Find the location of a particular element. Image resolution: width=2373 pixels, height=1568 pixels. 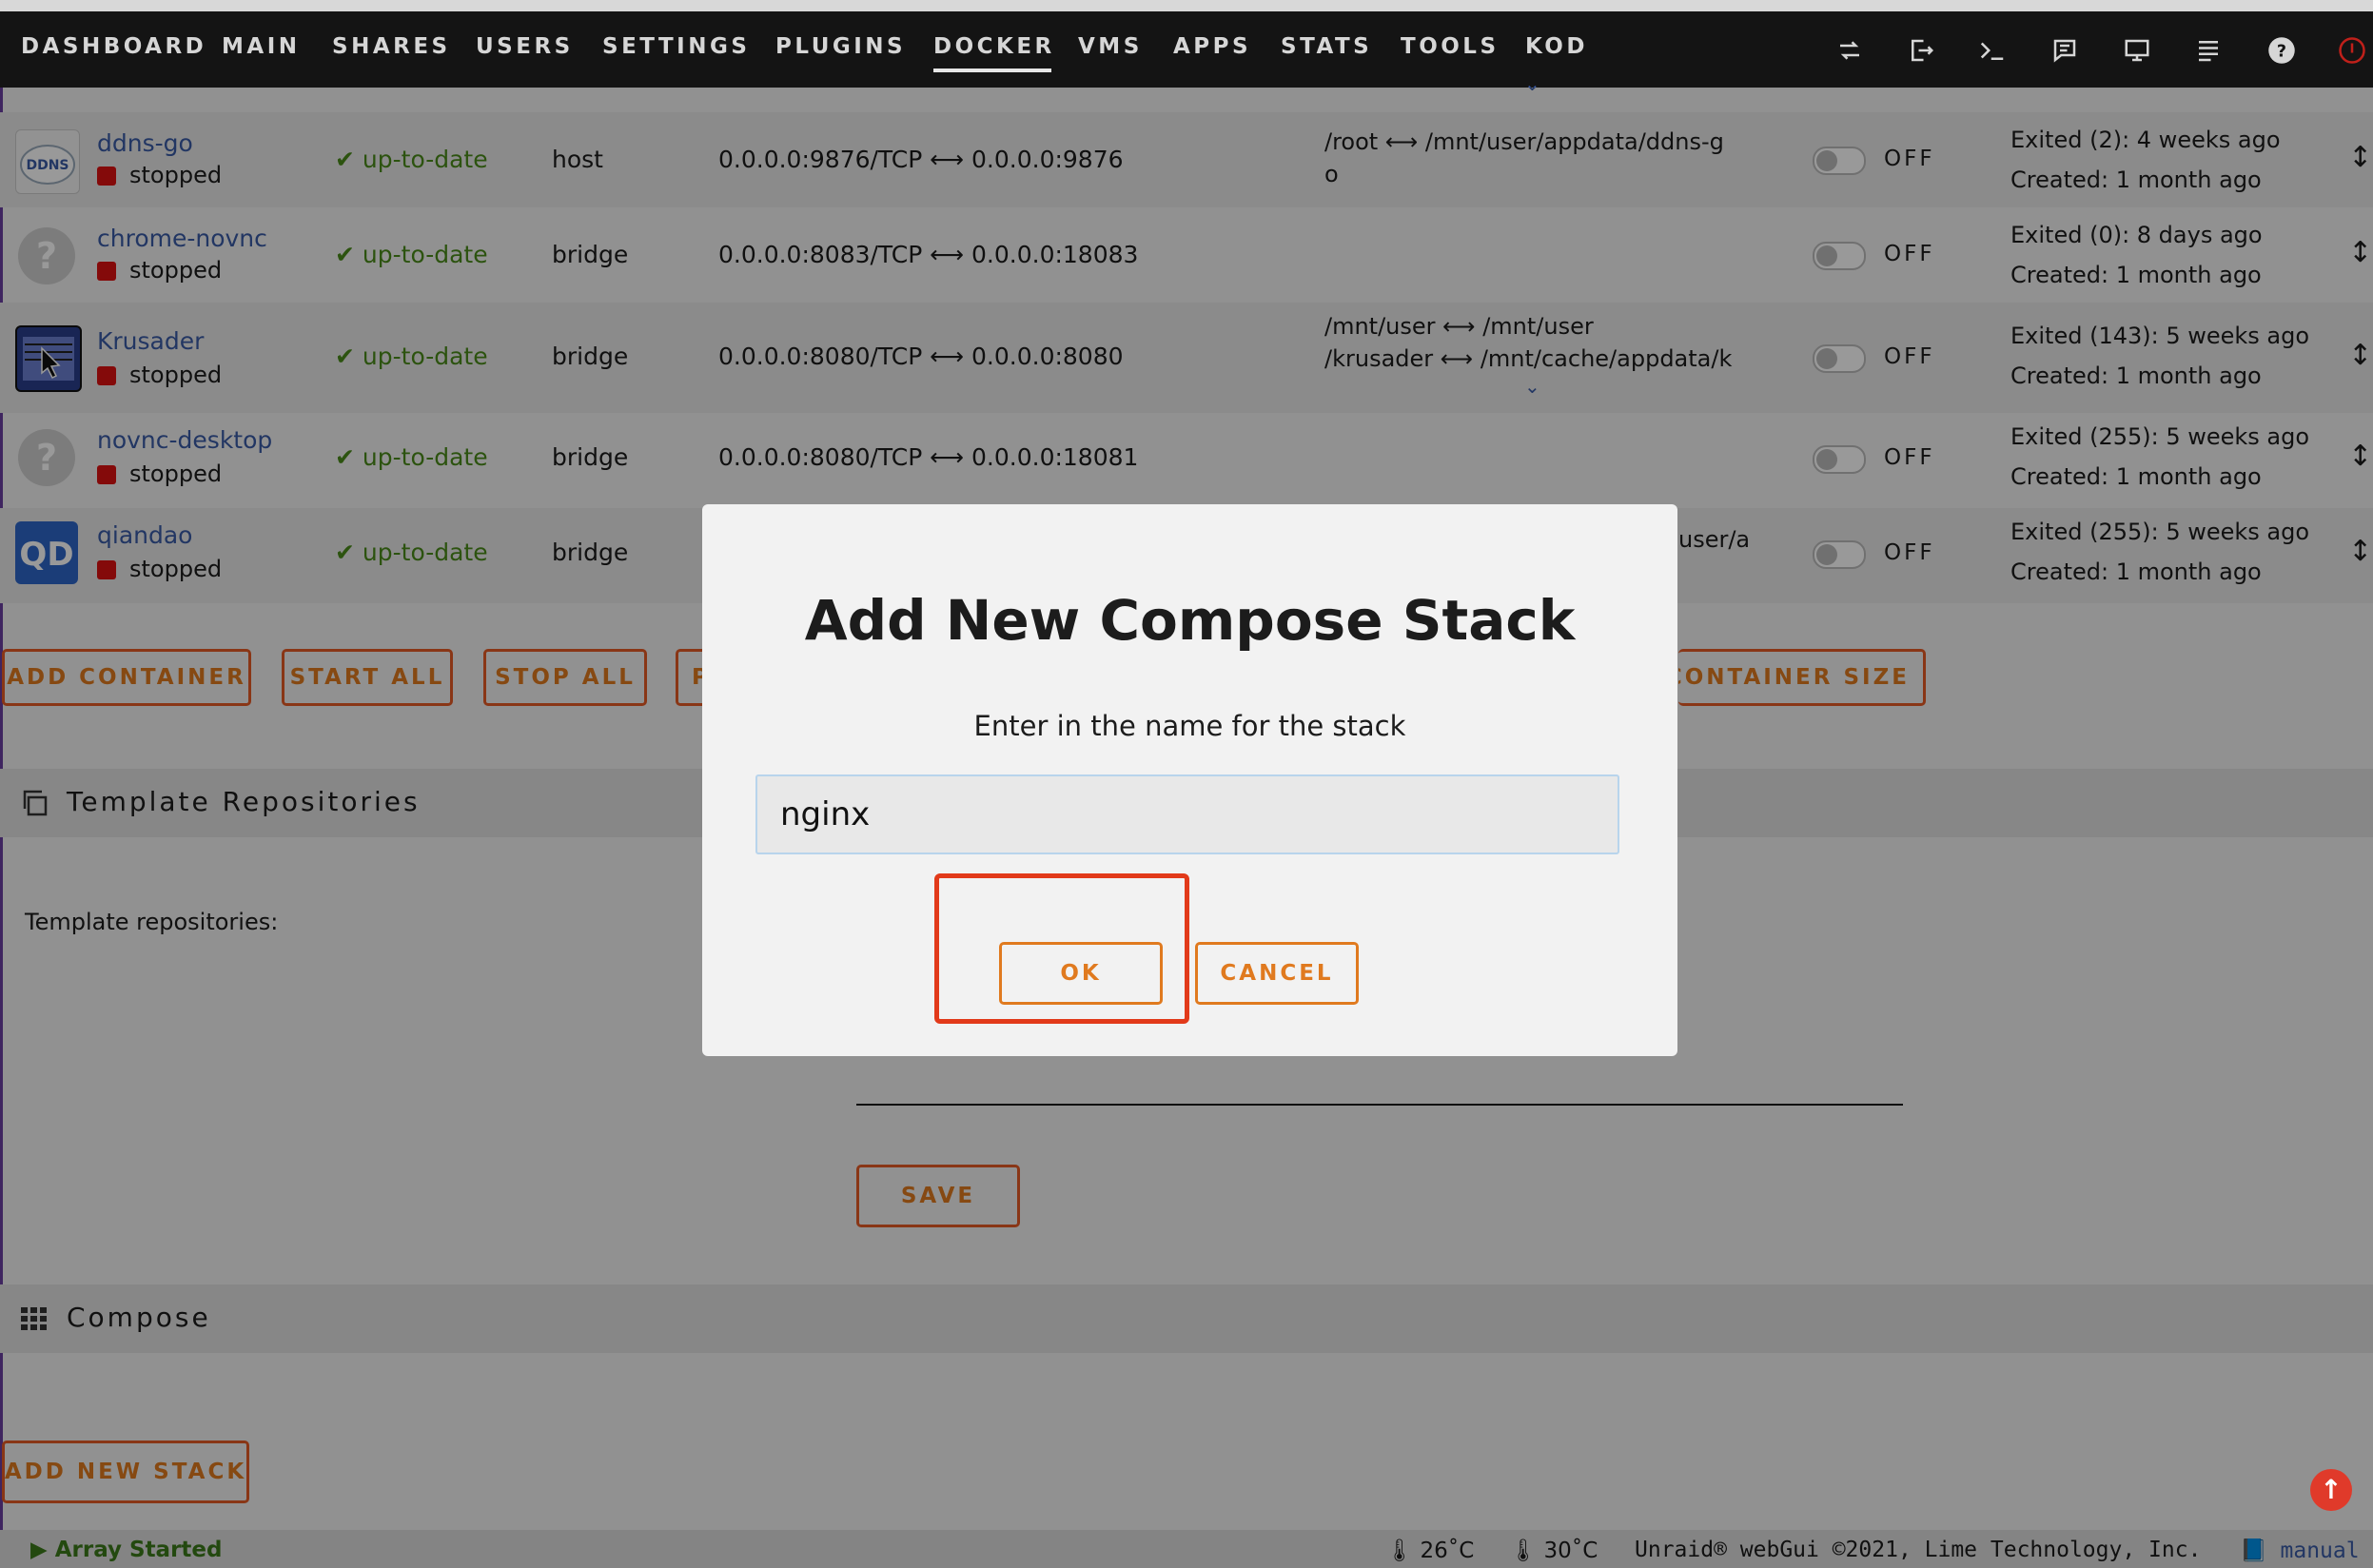

nav-docker: DOCKER is located at coordinates (994, 53).